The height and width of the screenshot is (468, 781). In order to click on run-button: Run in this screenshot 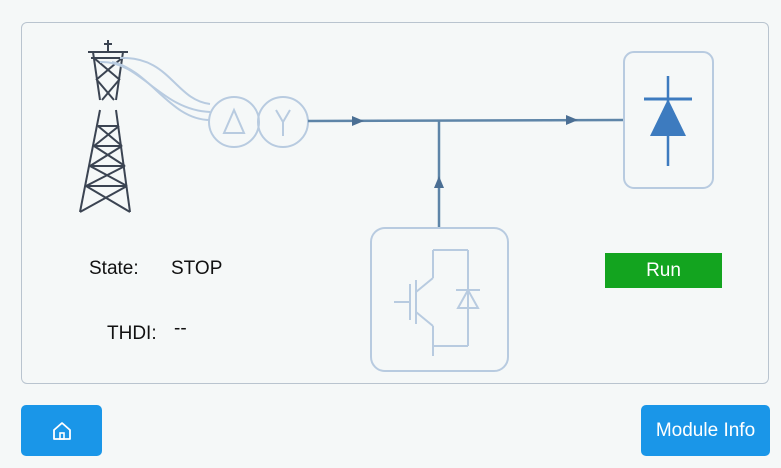, I will do `click(663, 270)`.